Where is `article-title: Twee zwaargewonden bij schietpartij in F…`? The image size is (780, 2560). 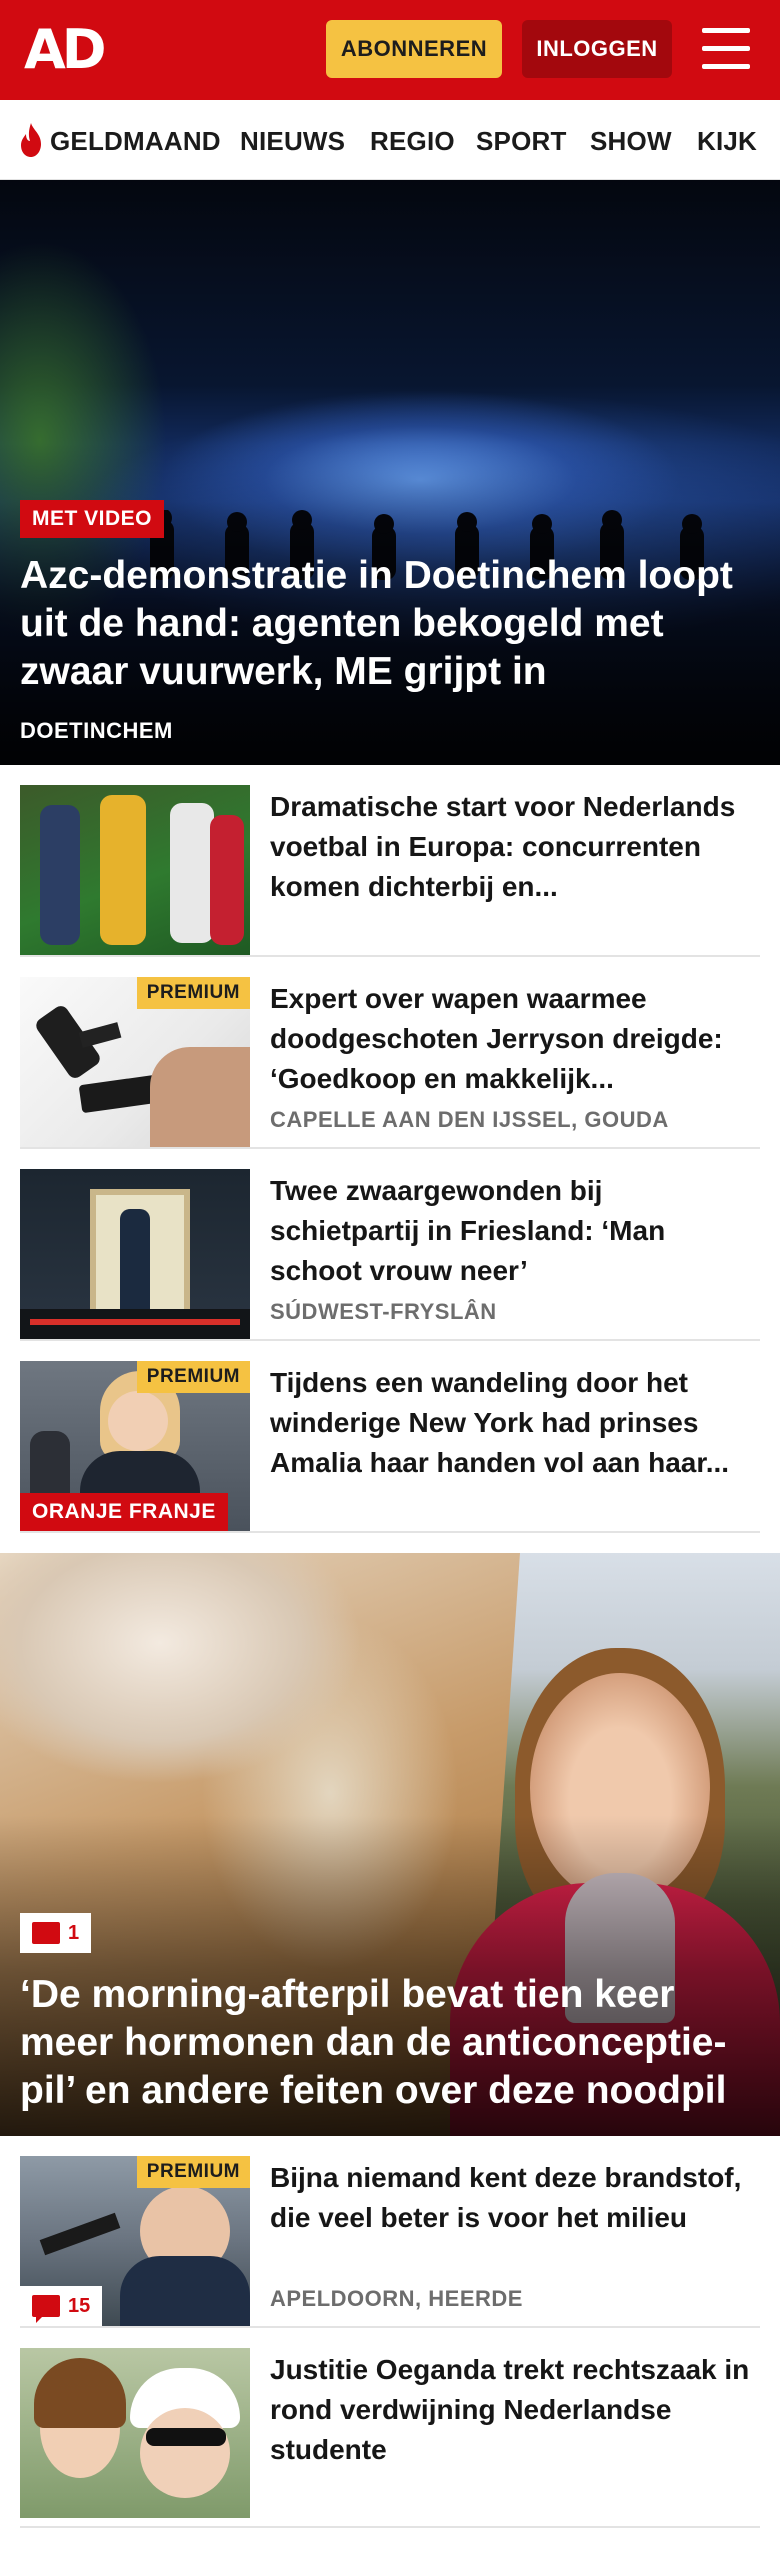
article-title: Twee zwaargewonden bij schietpartij in F… is located at coordinates (510, 1231).